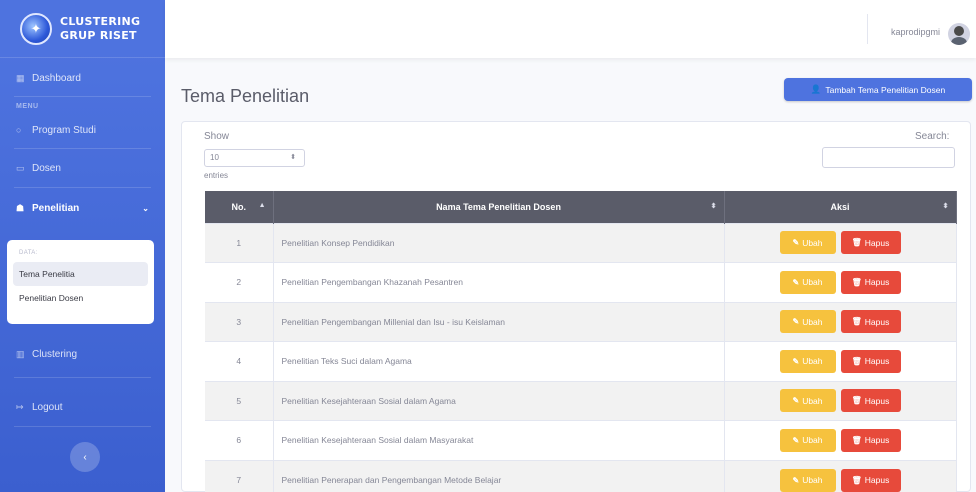 This screenshot has width=976, height=492. What do you see at coordinates (214, 157) in the screenshot?
I see `entries-length-value: 10` at bounding box center [214, 157].